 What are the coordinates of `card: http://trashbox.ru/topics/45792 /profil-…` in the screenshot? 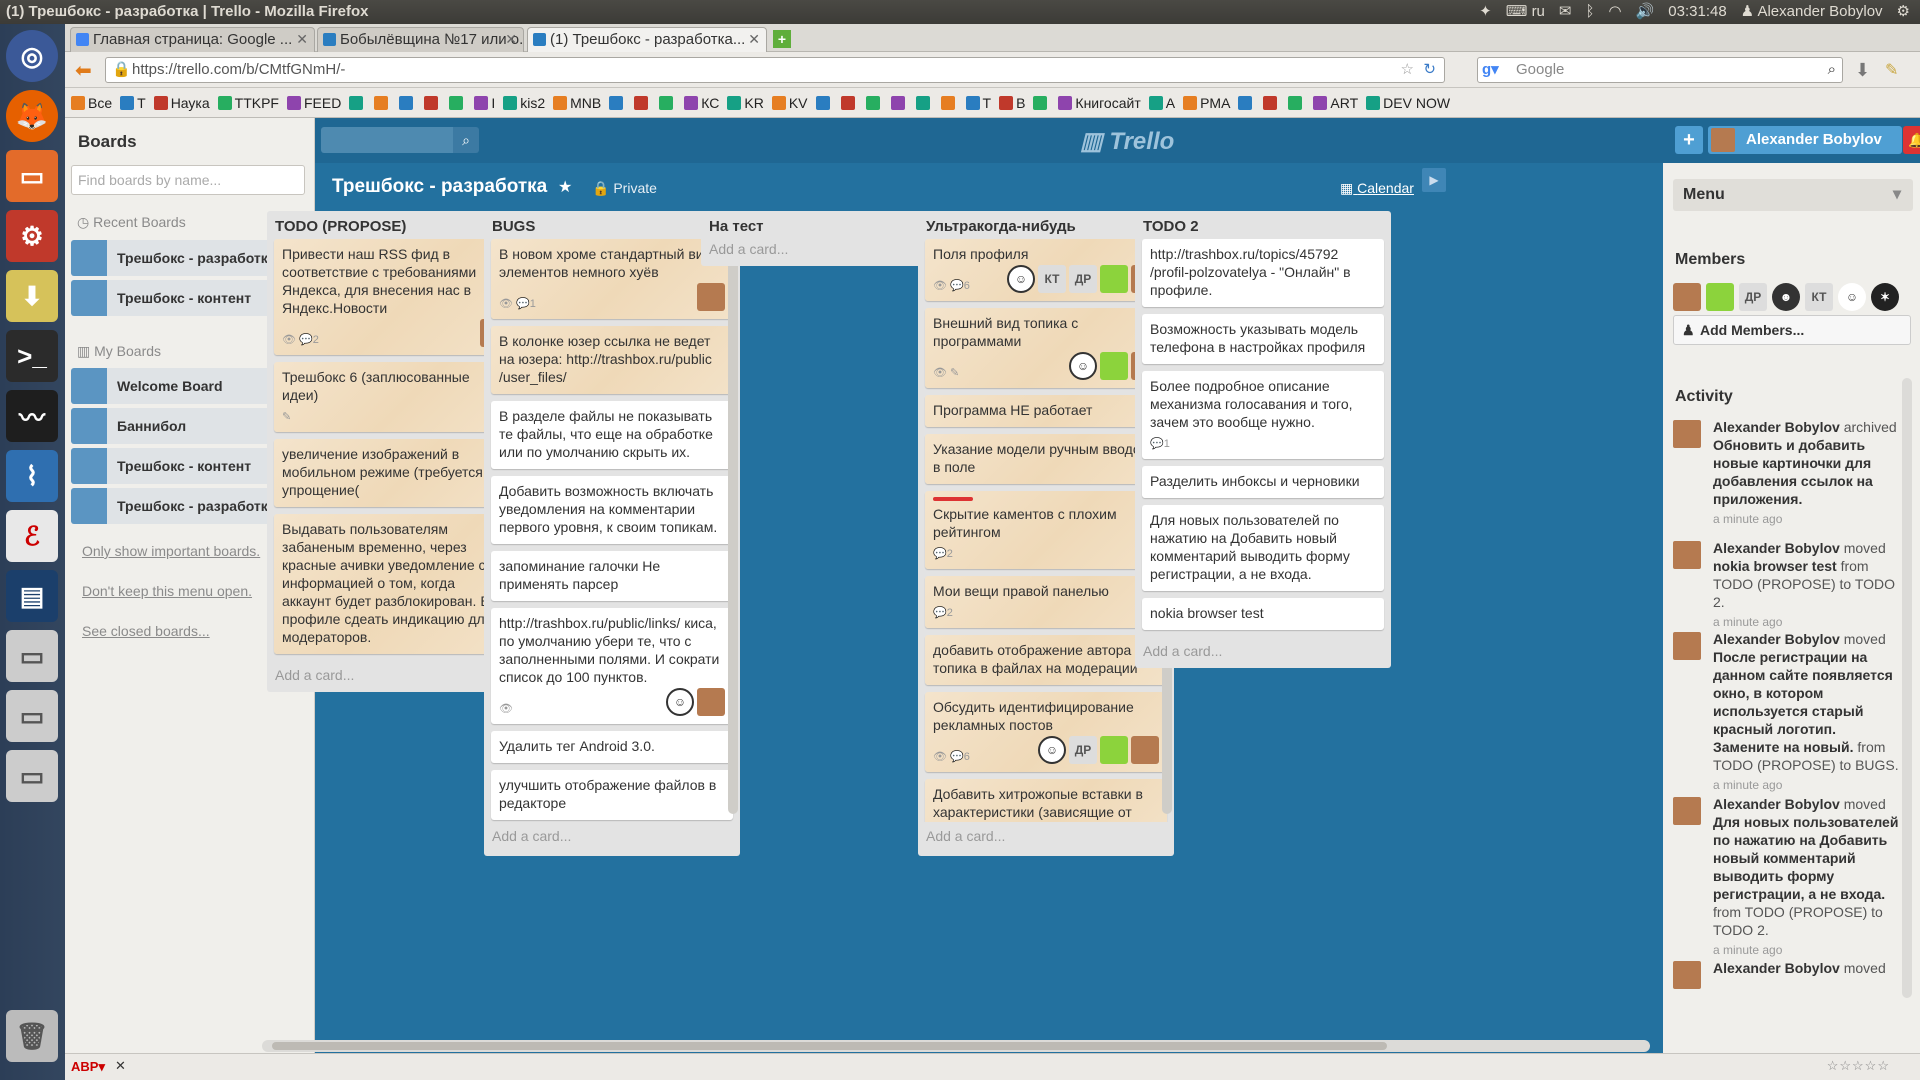 It's located at (1263, 273).